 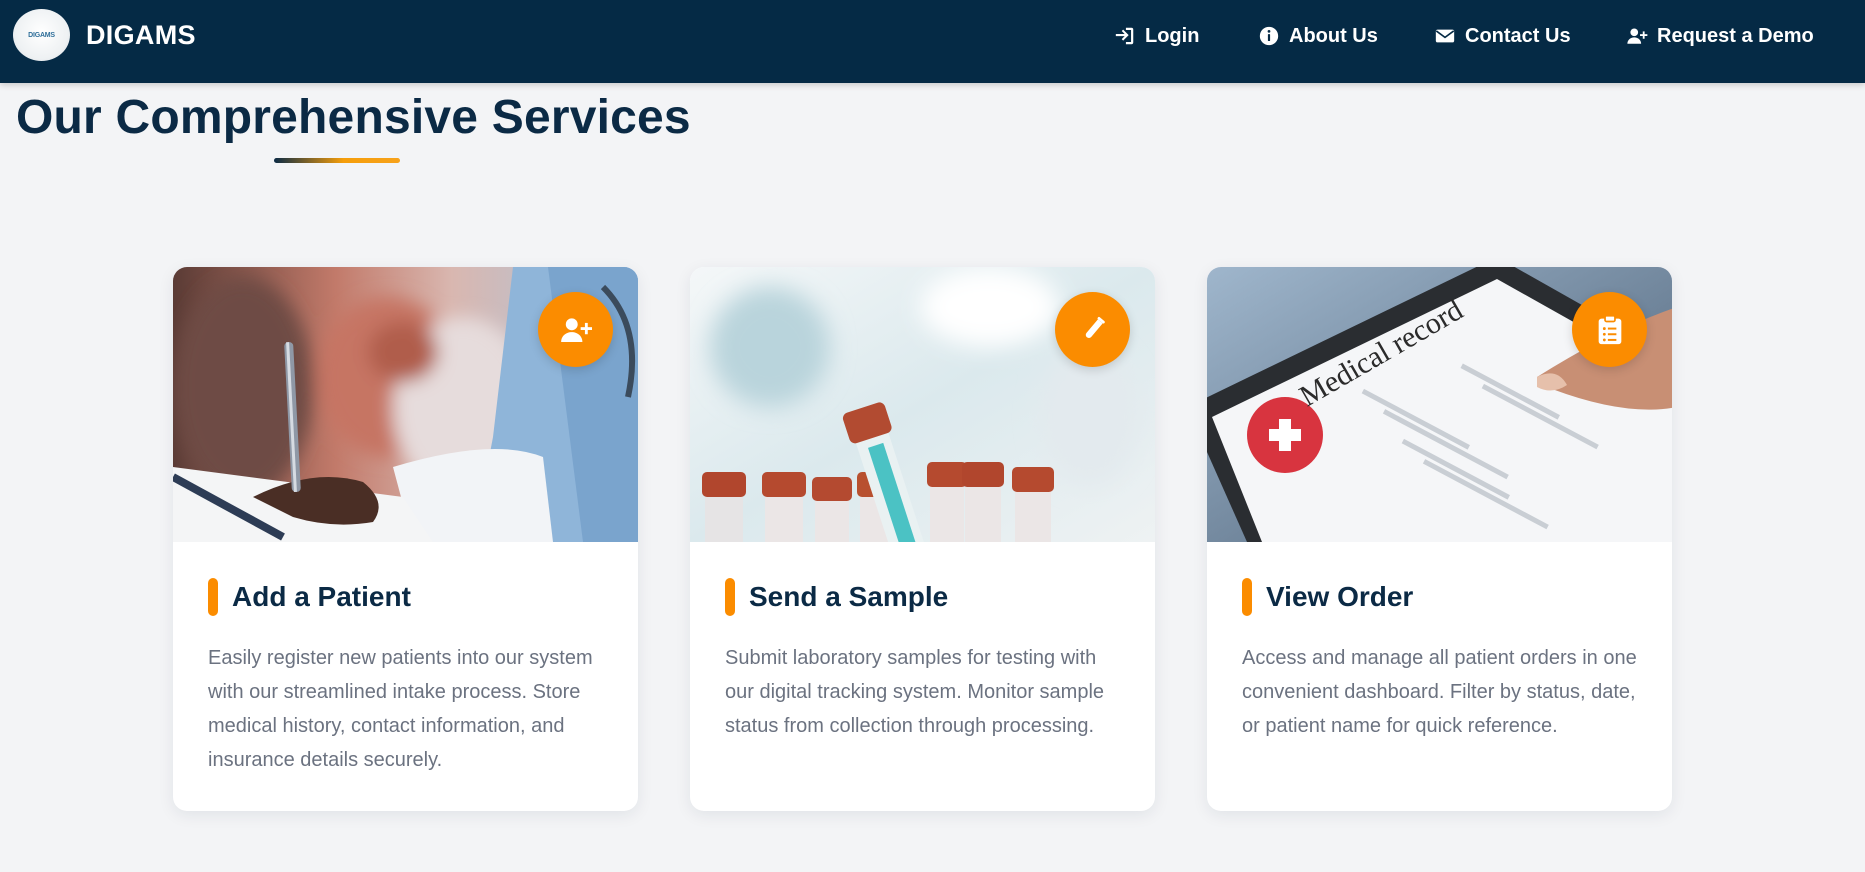 I want to click on card-title-row: View Order, so click(x=1327, y=597).